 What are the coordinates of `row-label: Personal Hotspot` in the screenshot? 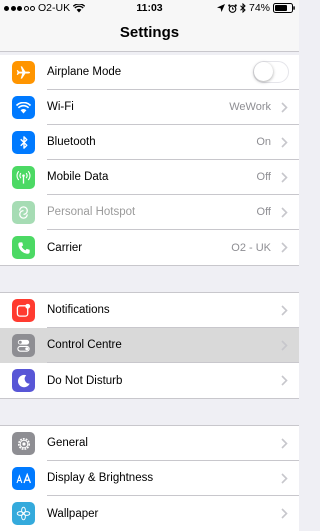 It's located at (91, 212).